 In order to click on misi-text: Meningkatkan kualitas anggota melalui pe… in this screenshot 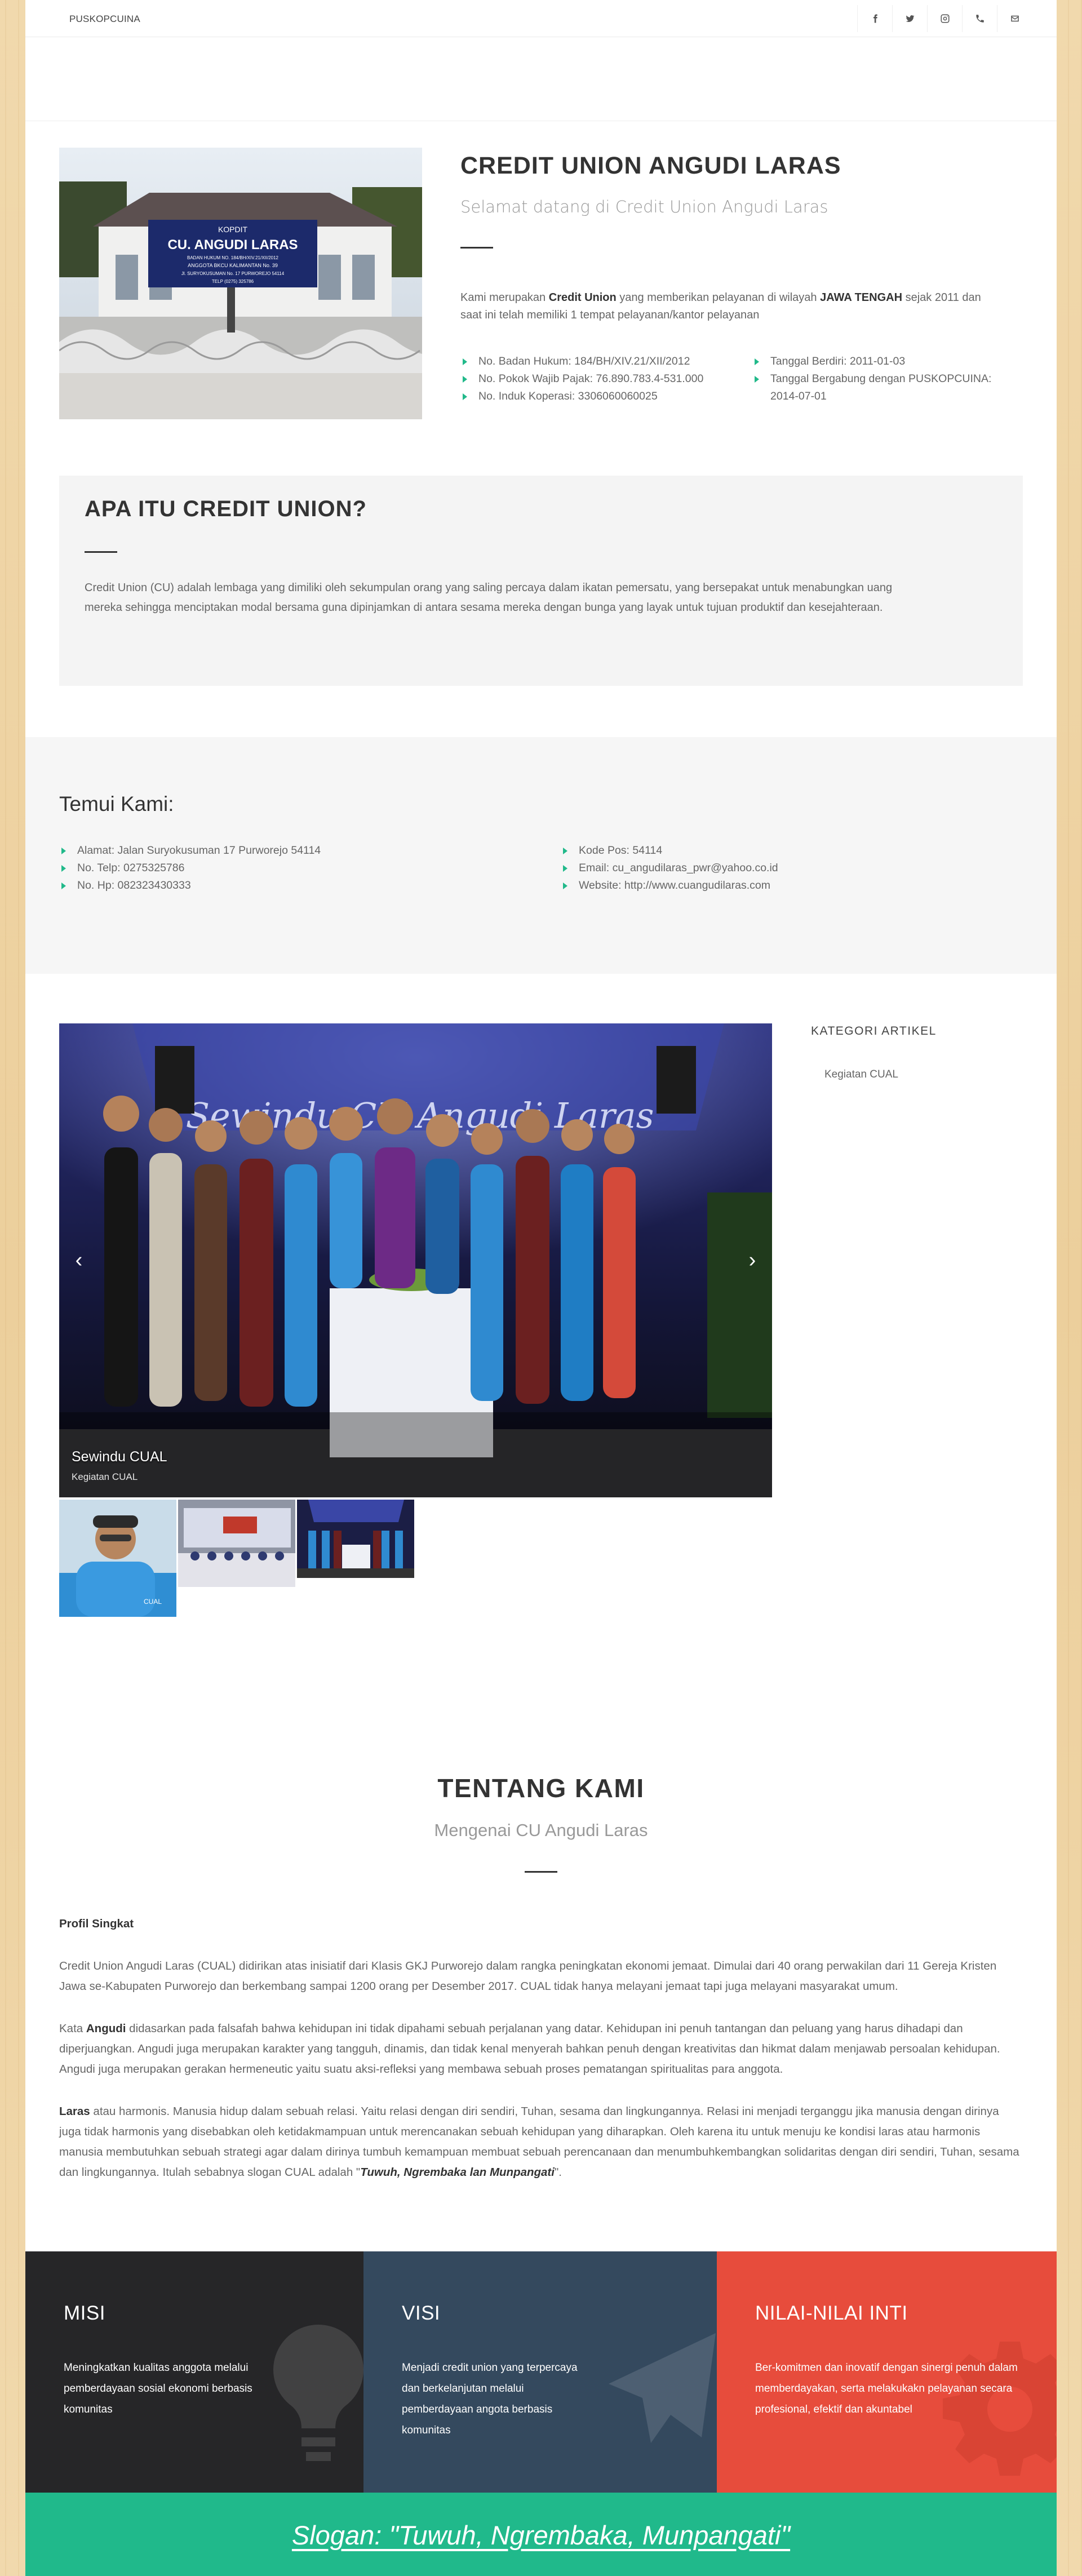, I will do `click(158, 2388)`.